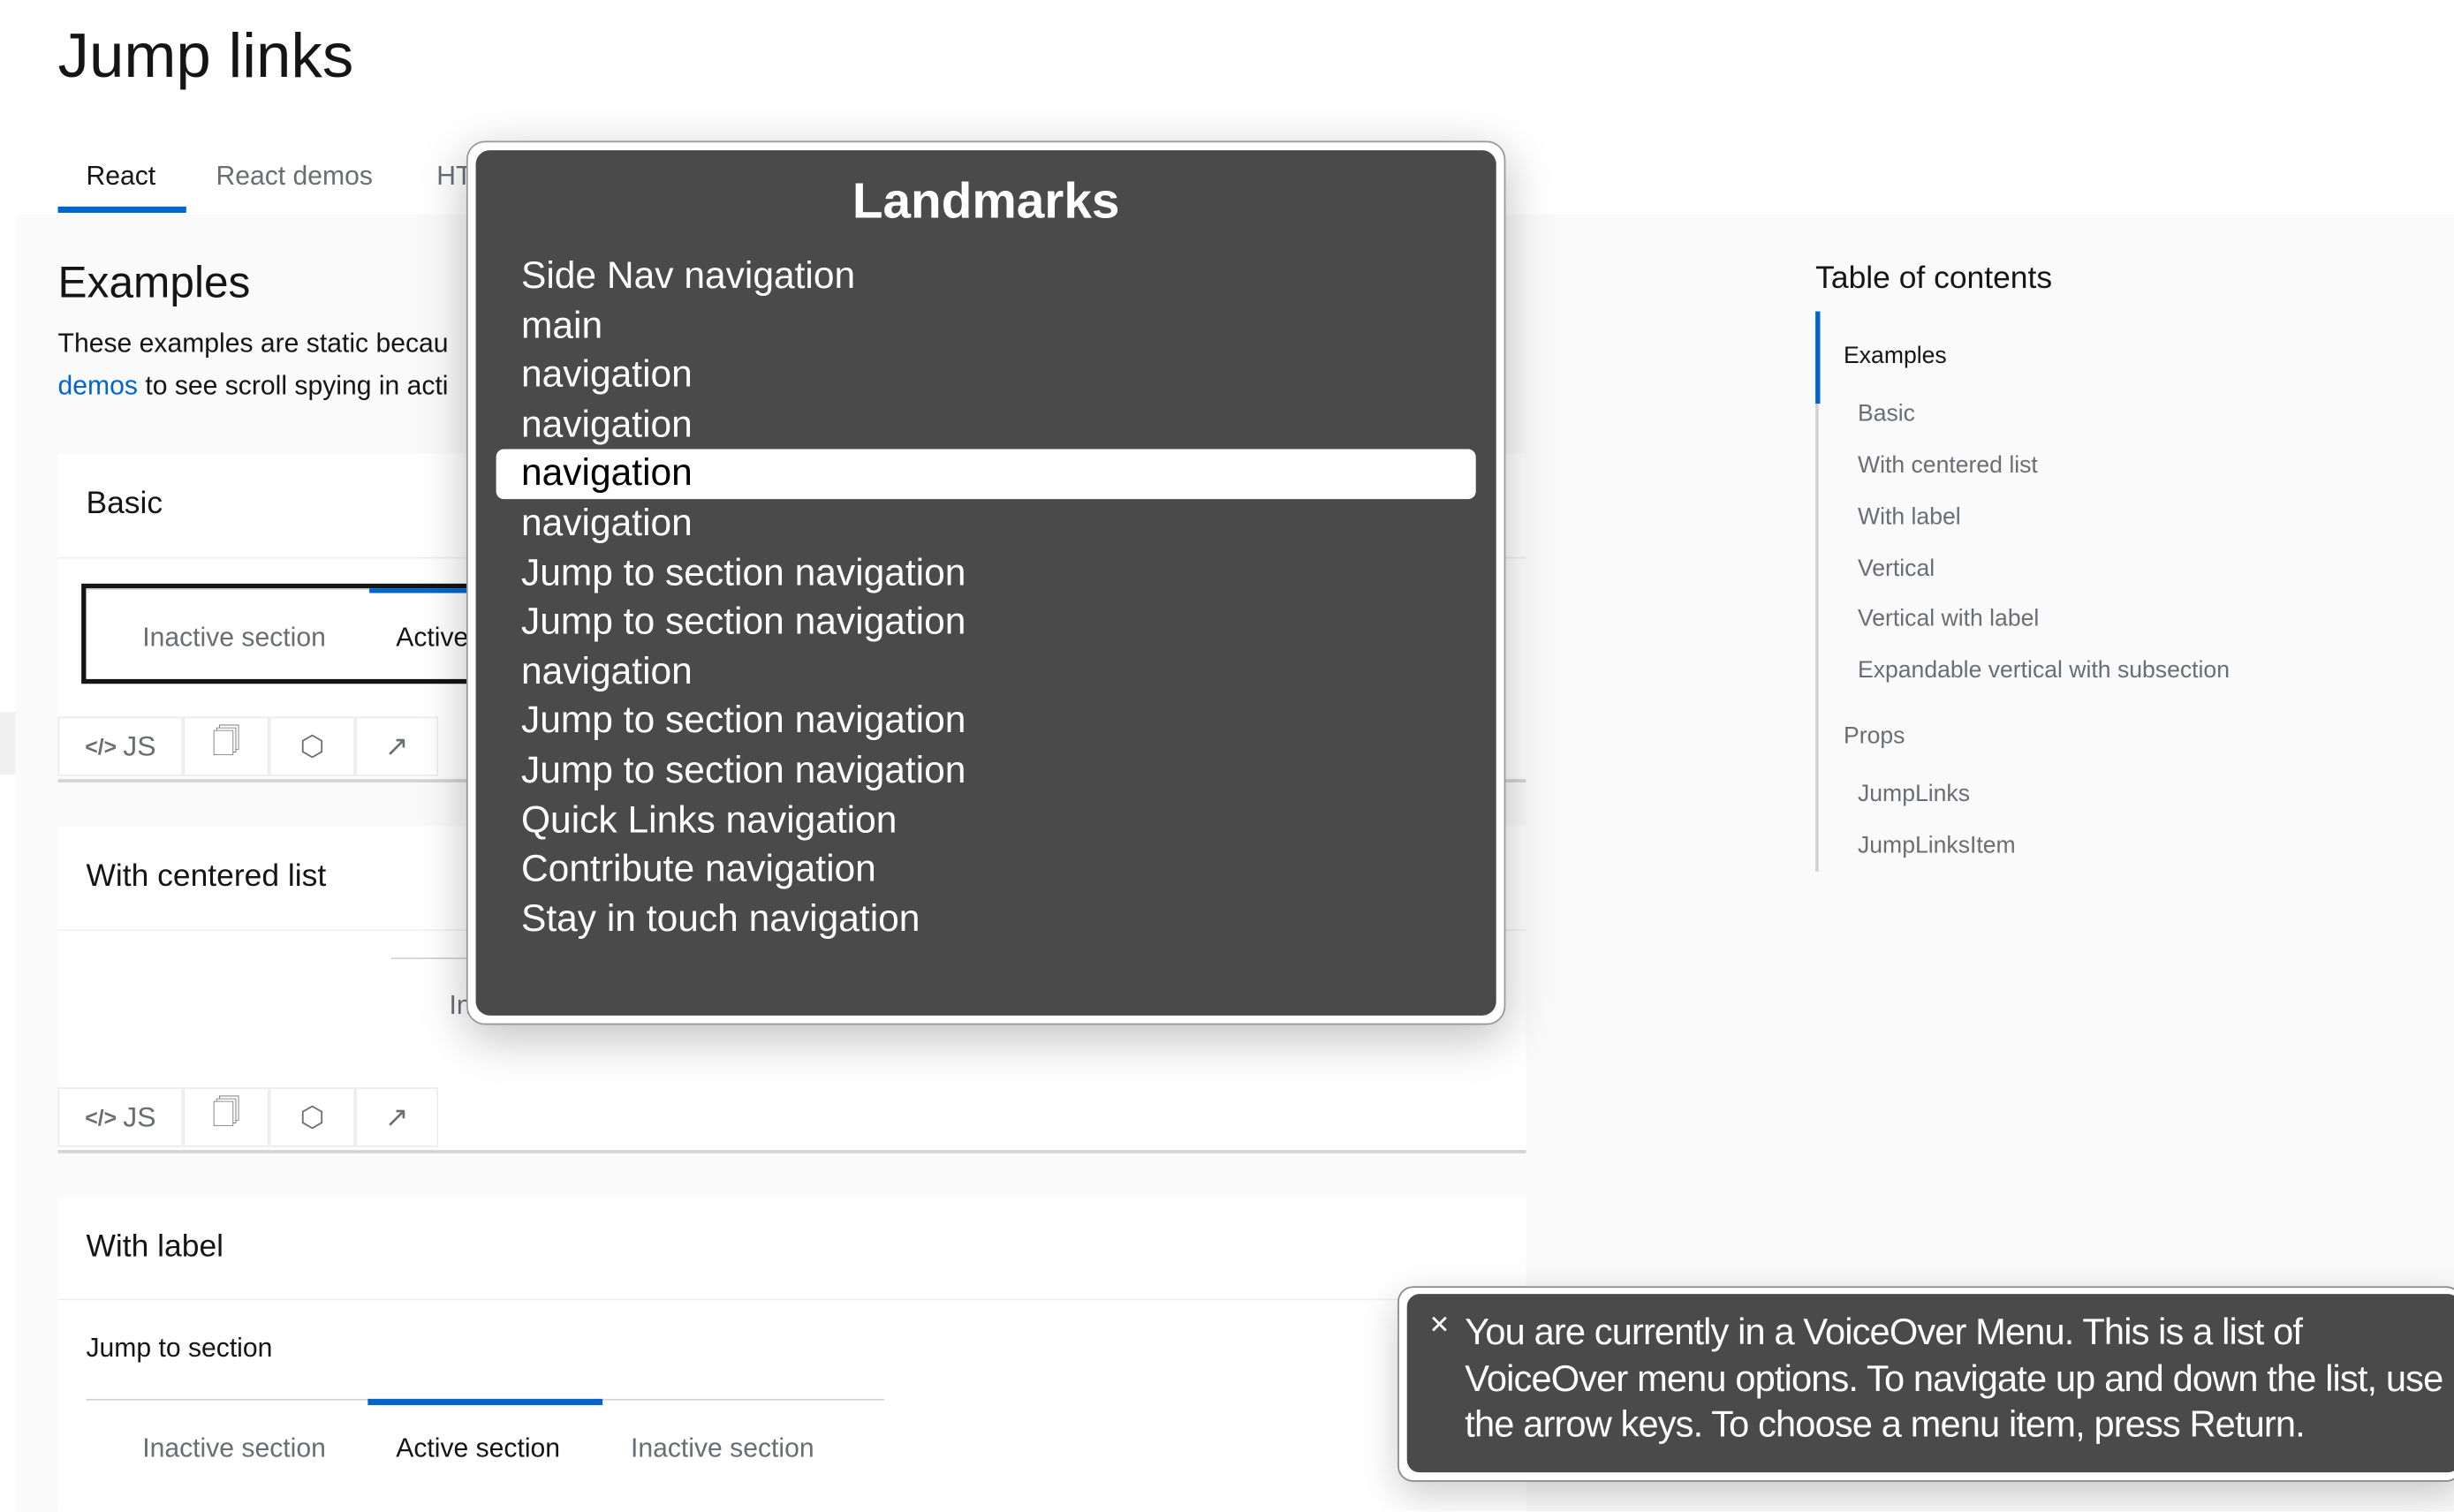 The image size is (2454, 1512). What do you see at coordinates (1934, 279) in the screenshot?
I see `toc-heading: Table of contents` at bounding box center [1934, 279].